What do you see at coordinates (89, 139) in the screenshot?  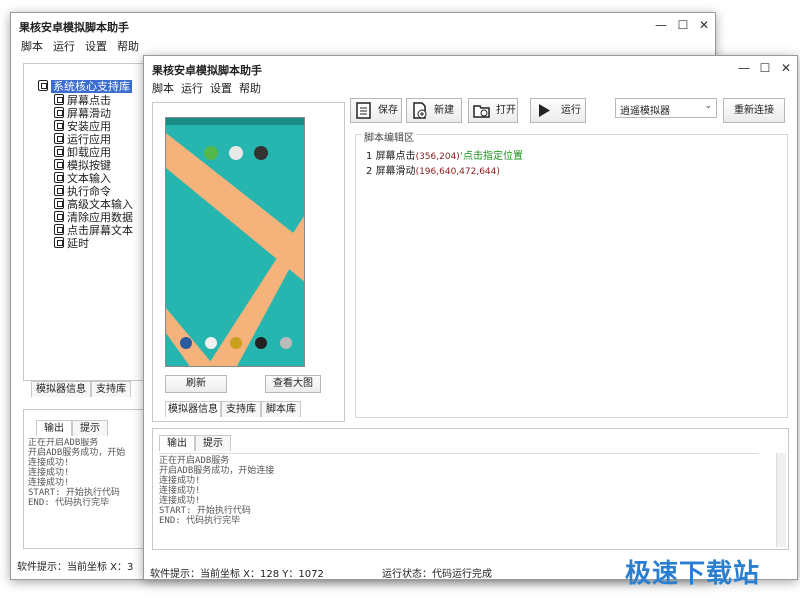 I see `tree-item-label: 运行应用` at bounding box center [89, 139].